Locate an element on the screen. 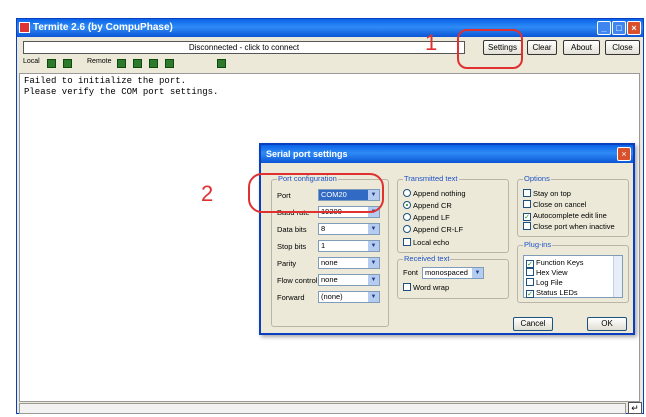  forward-select: (none) ▼ is located at coordinates (349, 297).